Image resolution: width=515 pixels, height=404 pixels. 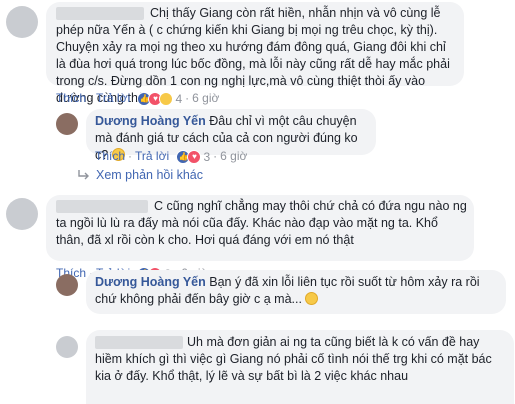 I want to click on comment-timestamp: 6 giờ, so click(x=205, y=98).